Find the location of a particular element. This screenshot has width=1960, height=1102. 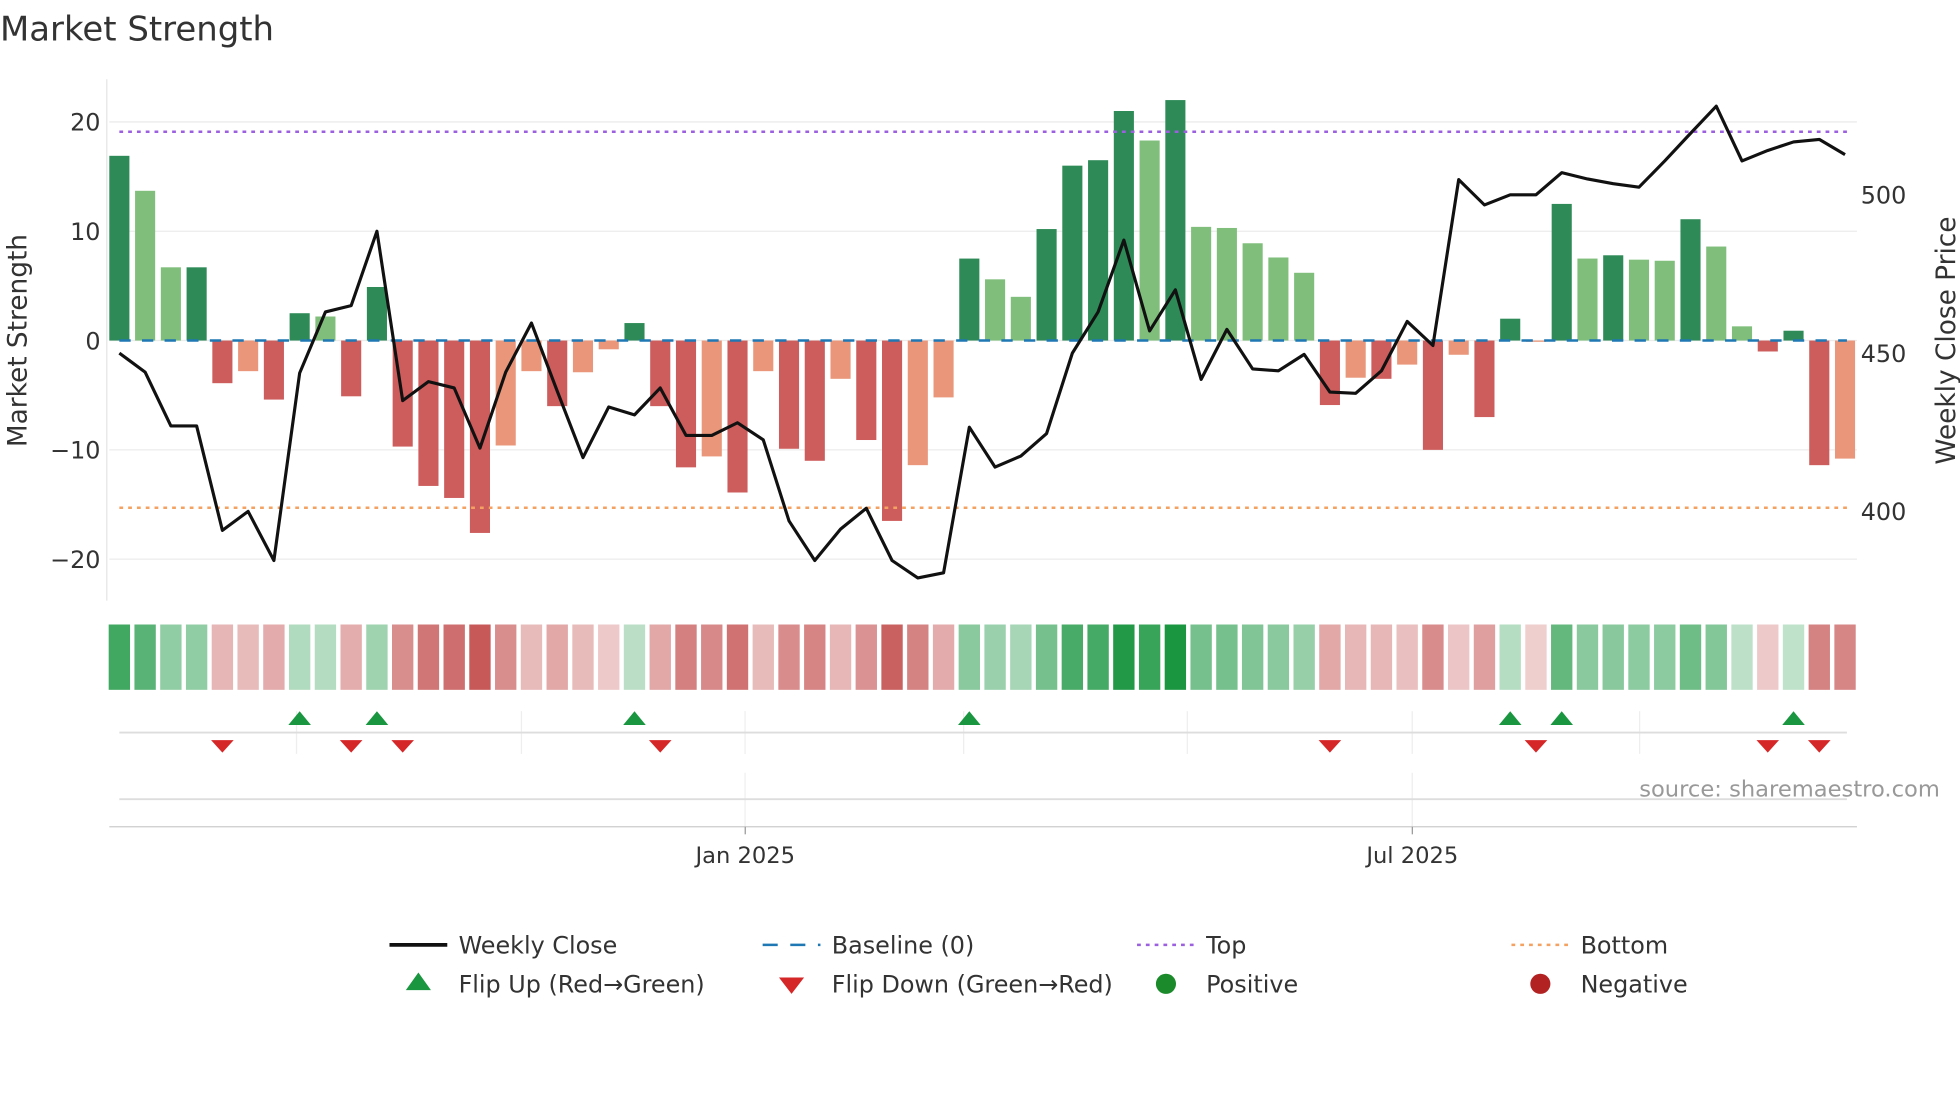

legend-item: Negative is located at coordinates (1609, 985).